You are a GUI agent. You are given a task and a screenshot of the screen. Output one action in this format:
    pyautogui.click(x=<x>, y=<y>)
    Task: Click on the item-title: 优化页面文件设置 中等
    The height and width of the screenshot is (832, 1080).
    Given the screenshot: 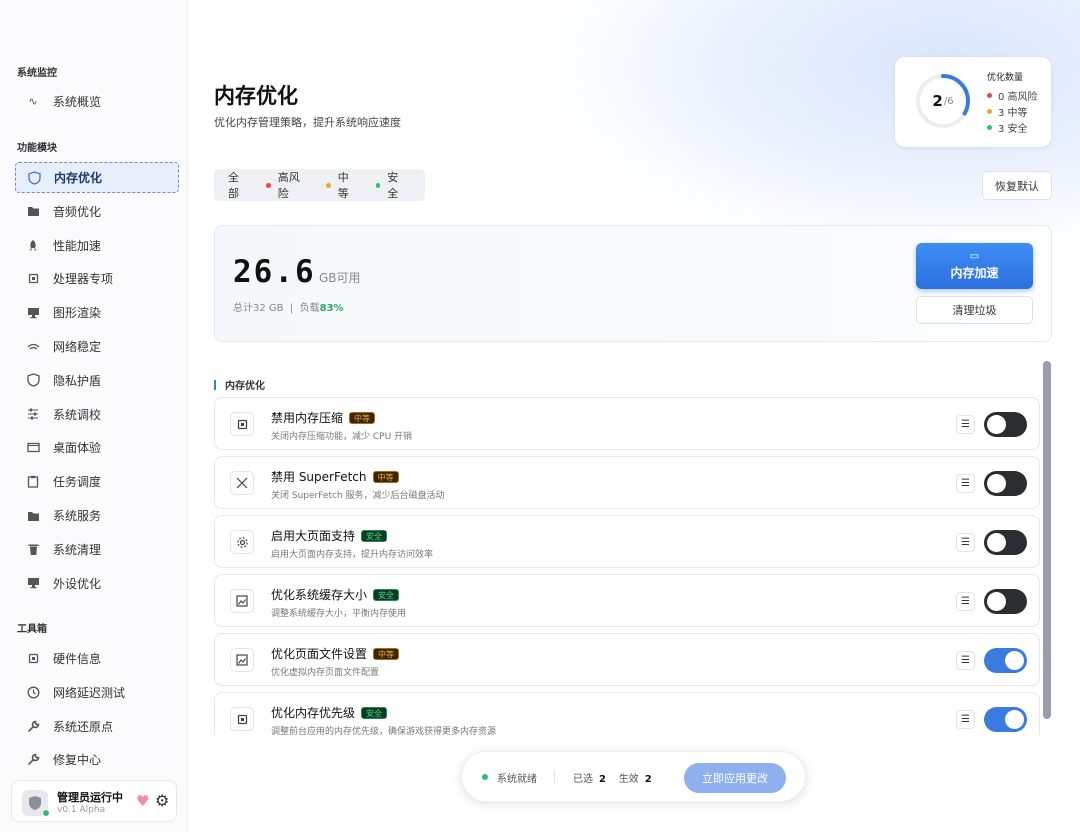 What is the action you would take?
    pyautogui.click(x=335, y=653)
    